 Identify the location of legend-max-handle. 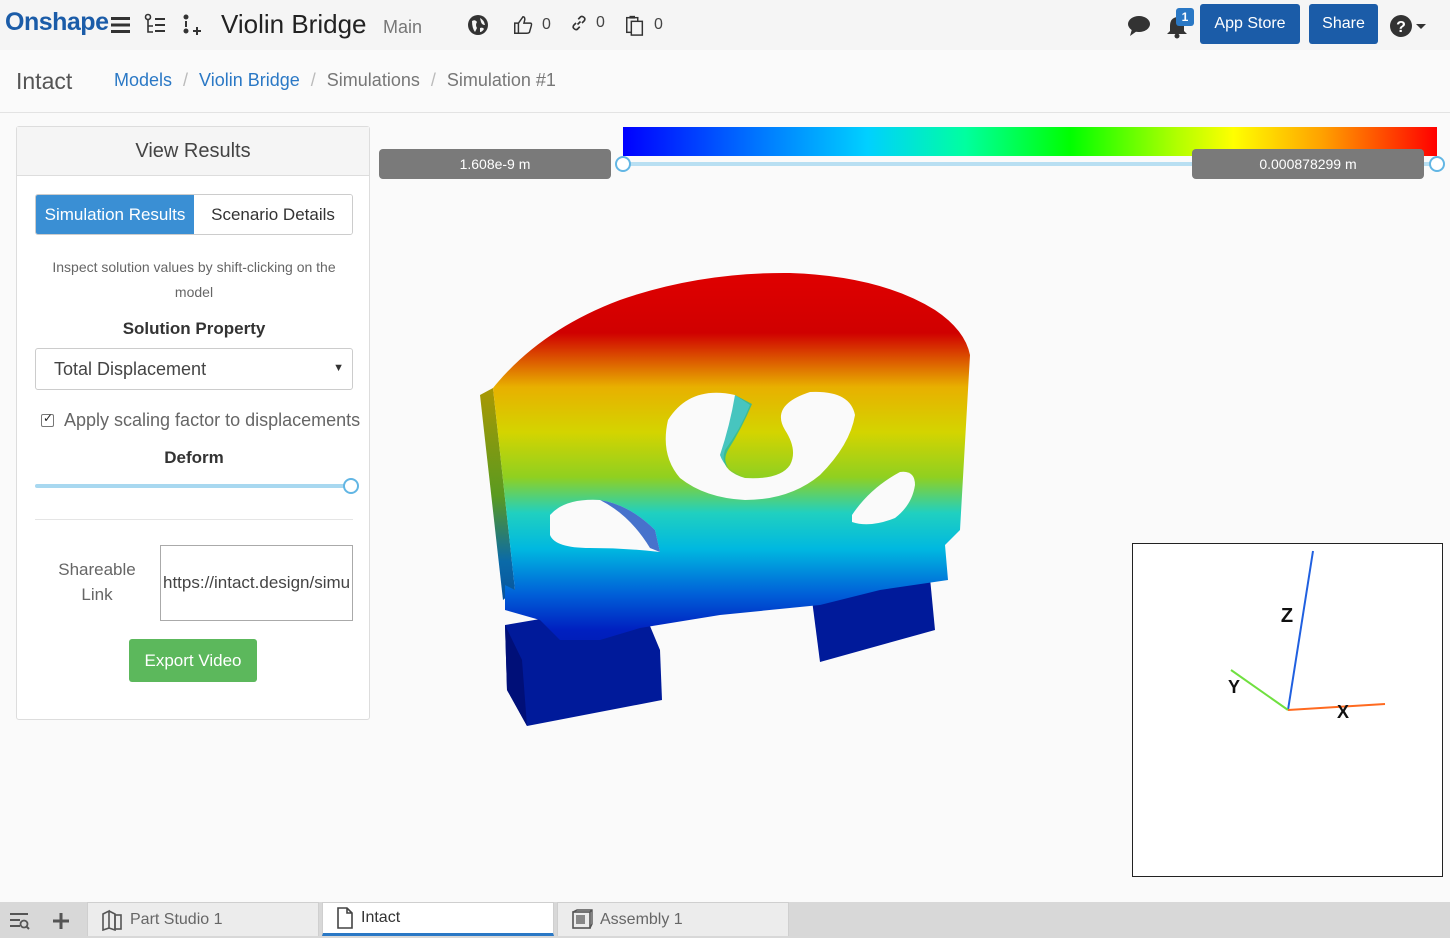
(1437, 164).